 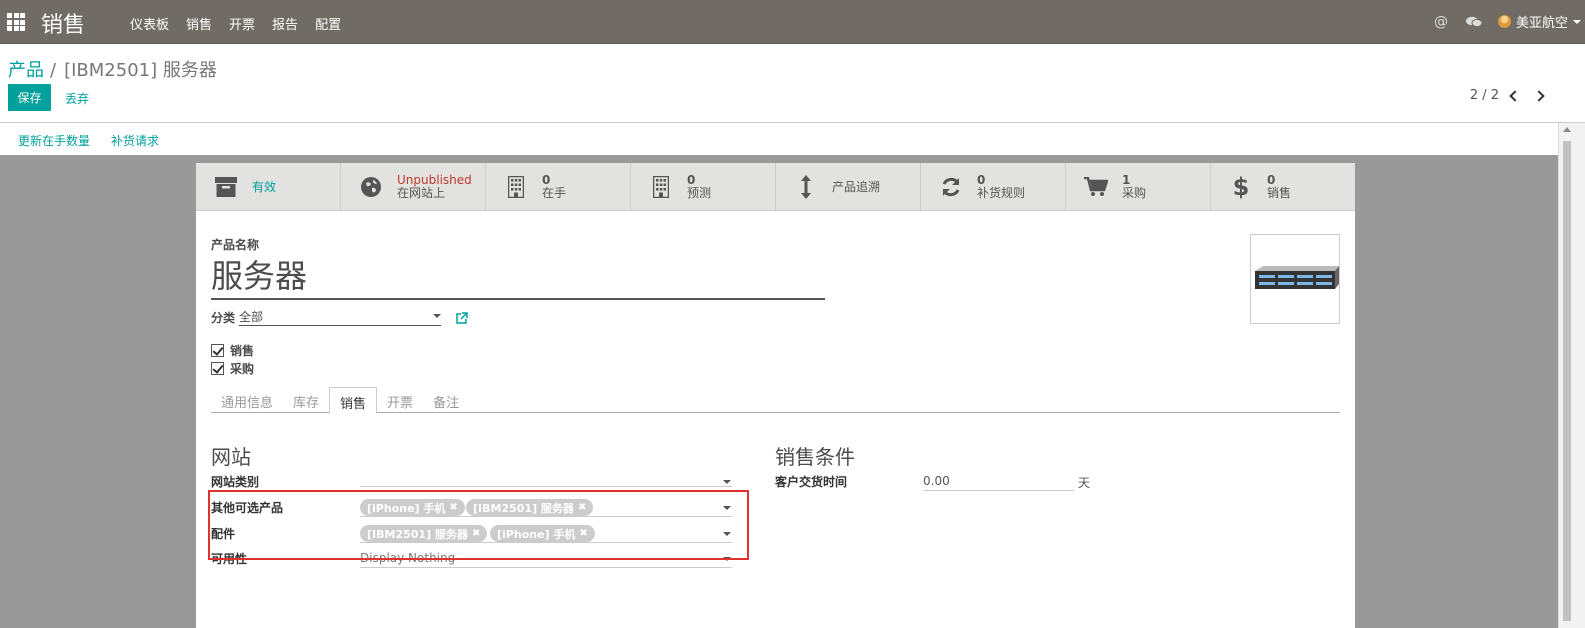 I want to click on navbar-systray: @ 美亚航空, so click(x=1509, y=21).